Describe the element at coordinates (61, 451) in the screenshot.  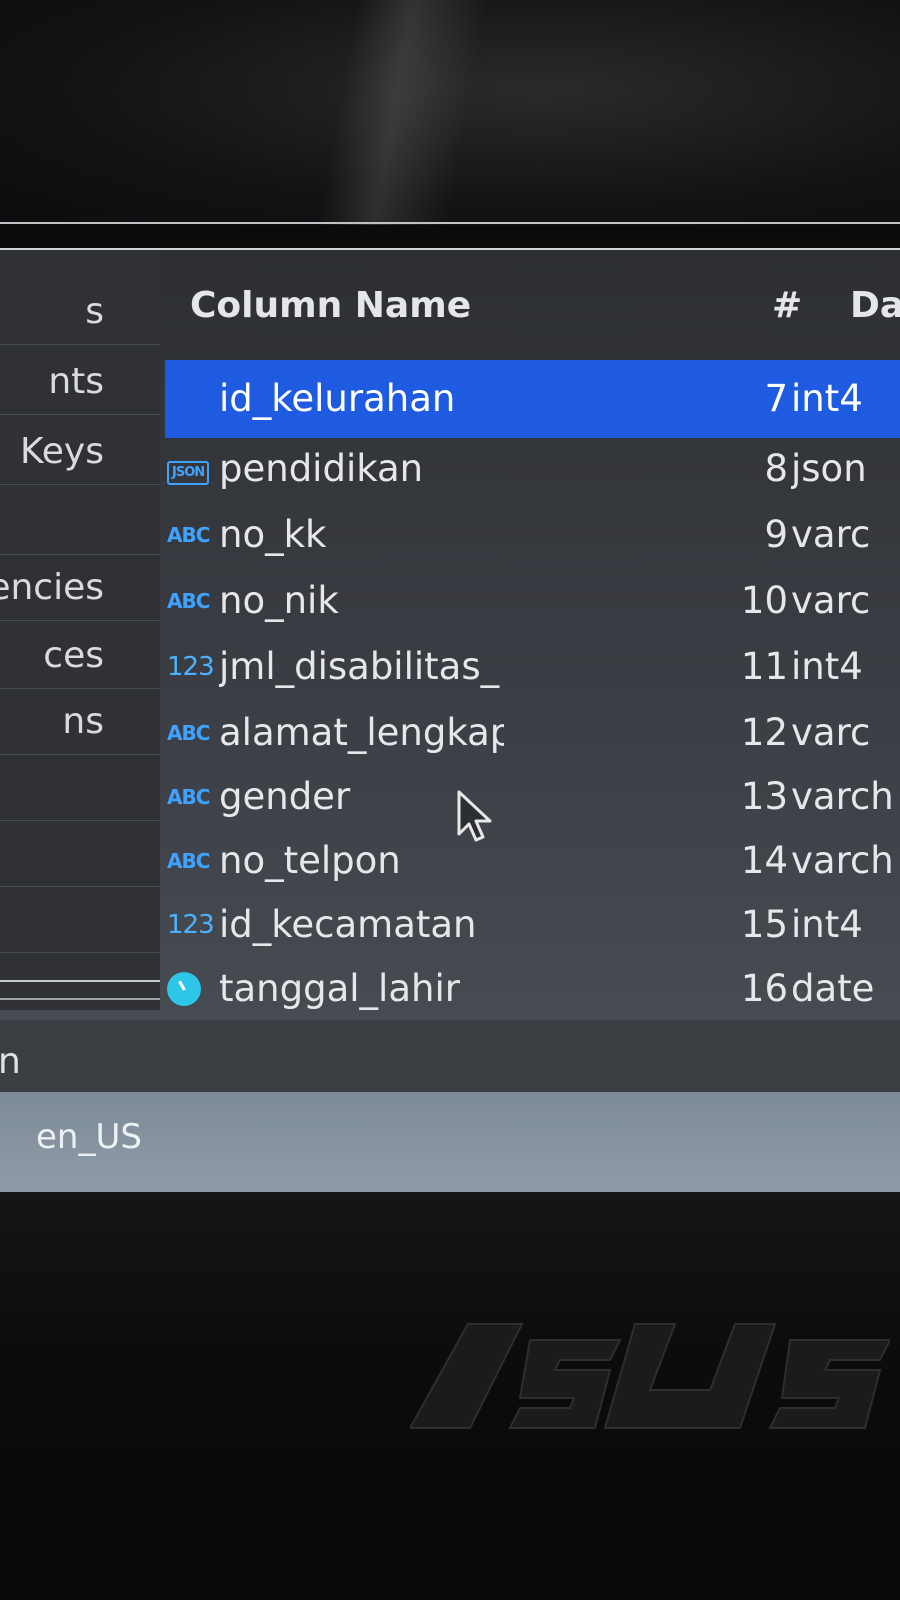
I see `nav-item-label: Keys` at that location.